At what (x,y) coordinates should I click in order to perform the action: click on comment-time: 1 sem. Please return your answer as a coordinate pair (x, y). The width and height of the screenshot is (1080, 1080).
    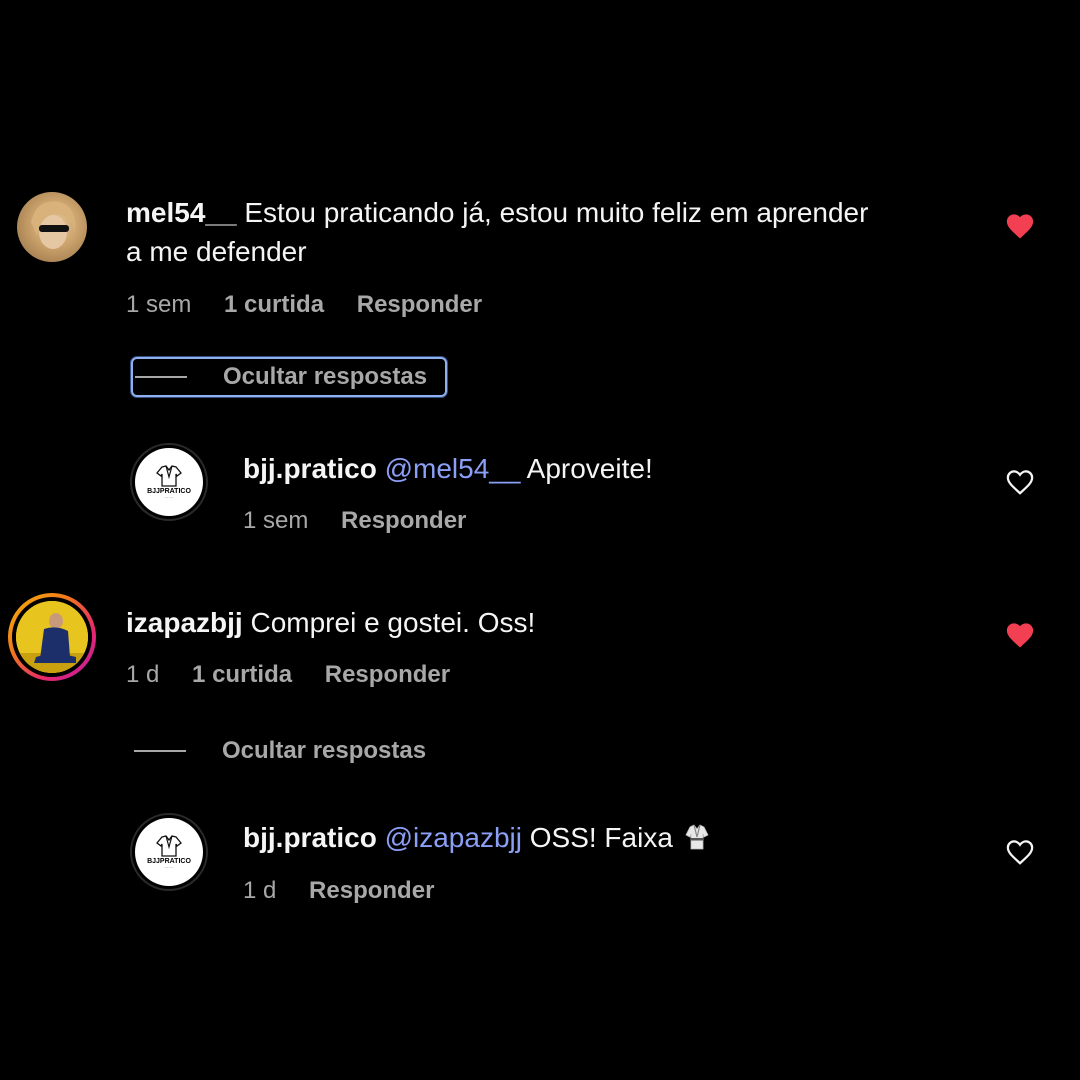
    Looking at the image, I should click on (159, 304).